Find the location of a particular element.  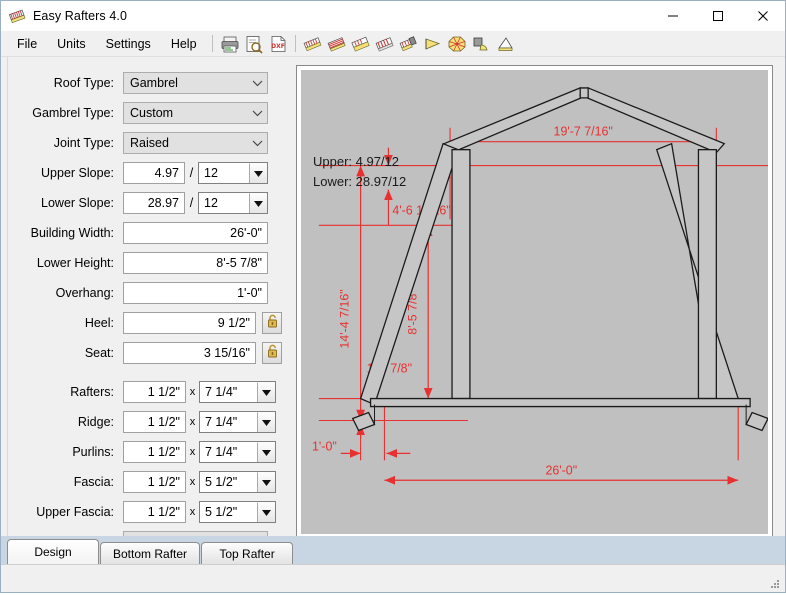

row-purlins: Purlins: 1 1/2" x 7 1/4" is located at coordinates (149, 452).